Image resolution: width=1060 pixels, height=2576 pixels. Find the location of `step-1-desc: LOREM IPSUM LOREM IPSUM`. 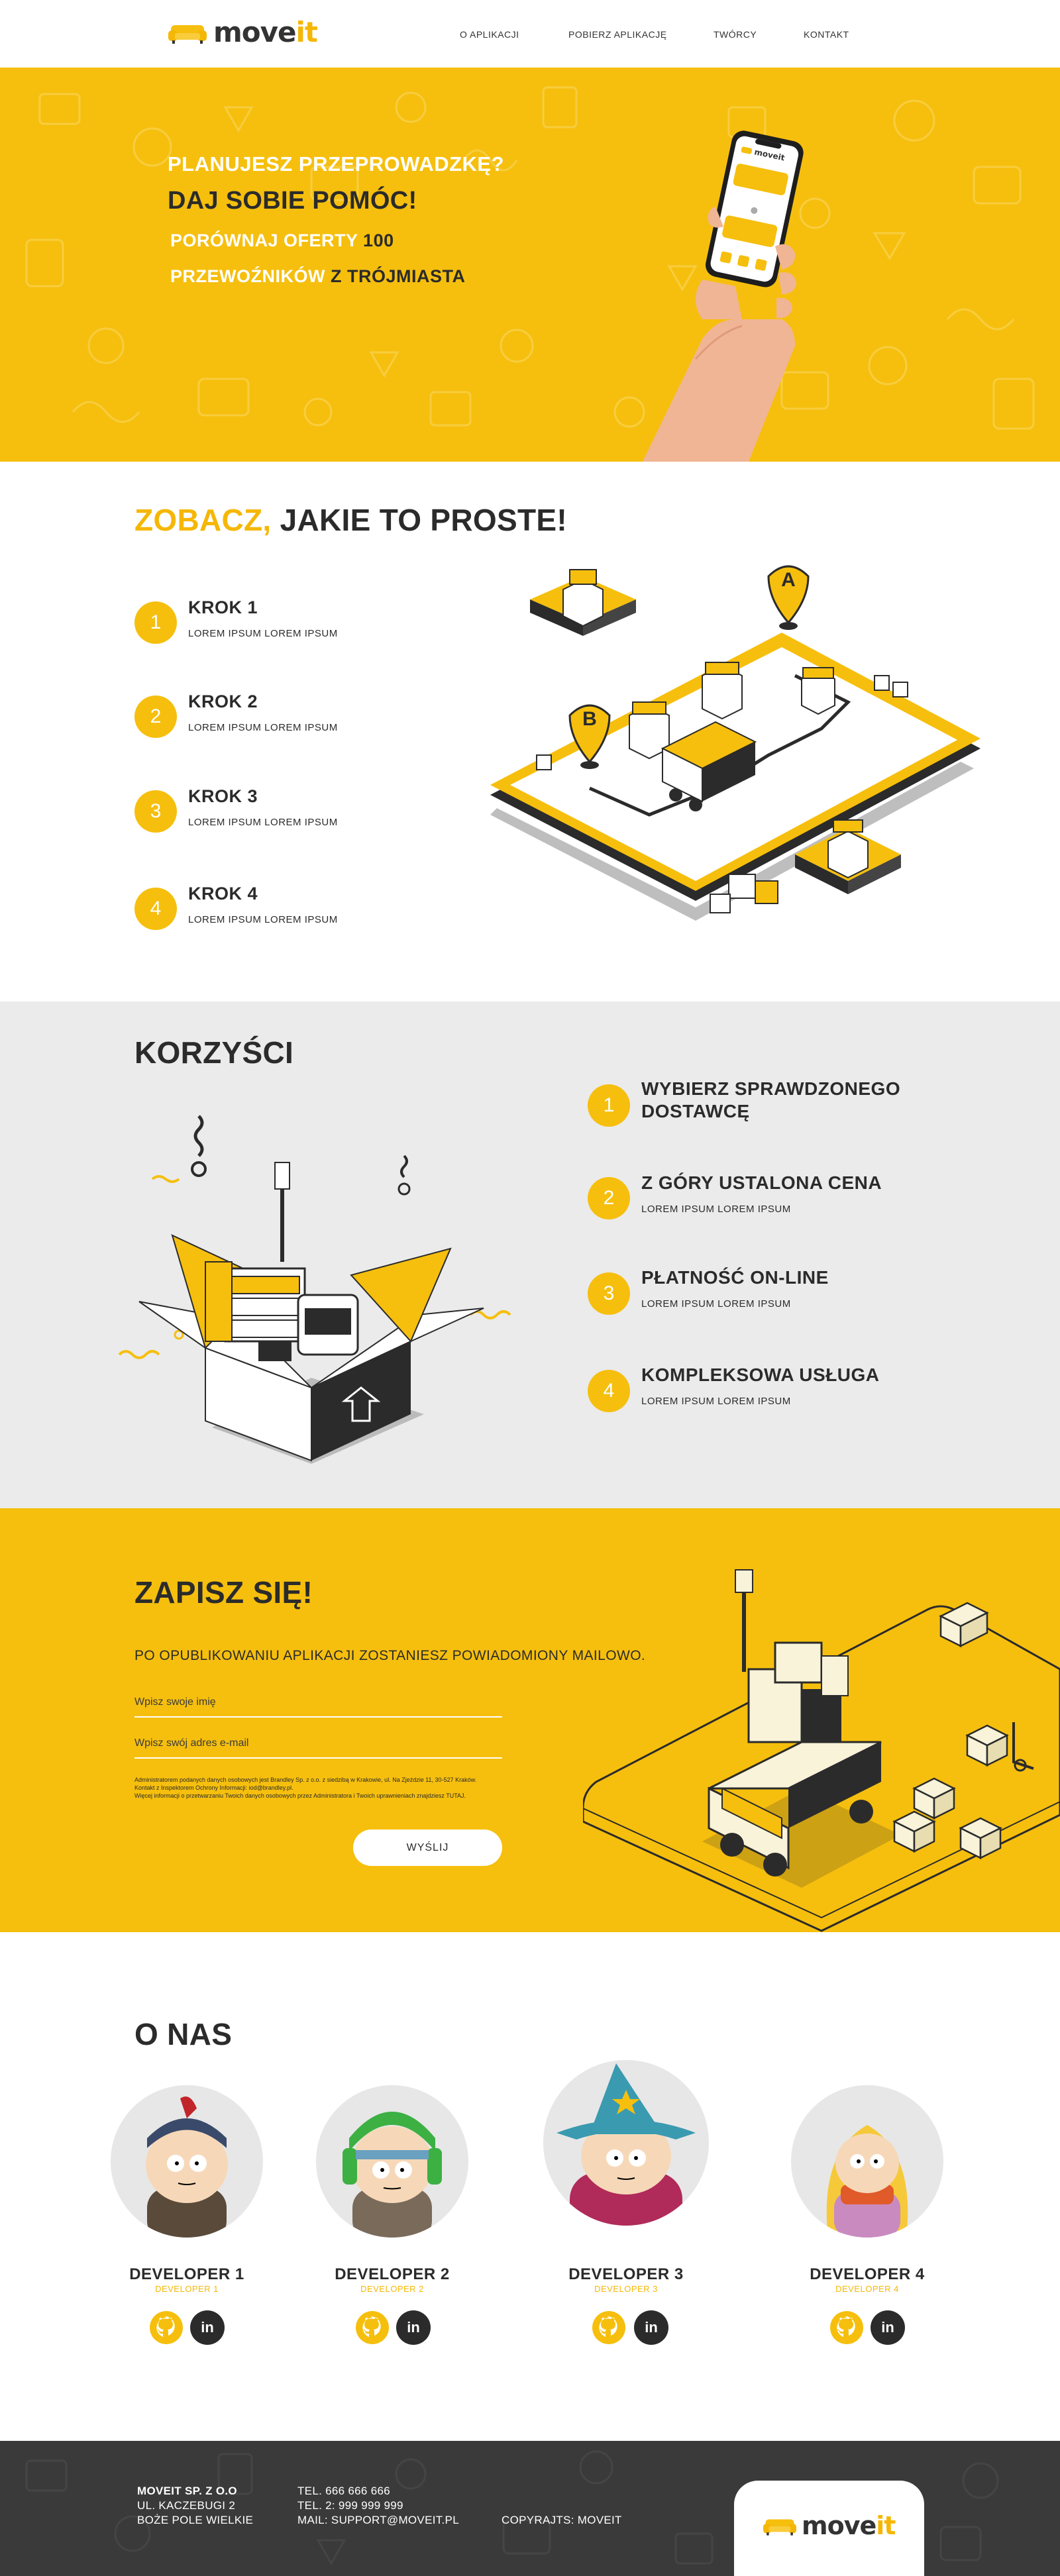

step-1-desc: LOREM IPSUM LOREM IPSUM is located at coordinates (263, 633).